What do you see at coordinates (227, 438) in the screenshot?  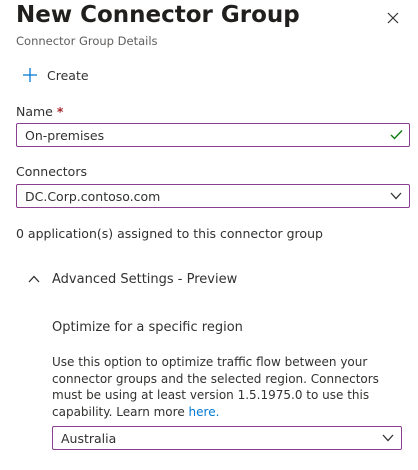 I see `region-dropdown: Australia` at bounding box center [227, 438].